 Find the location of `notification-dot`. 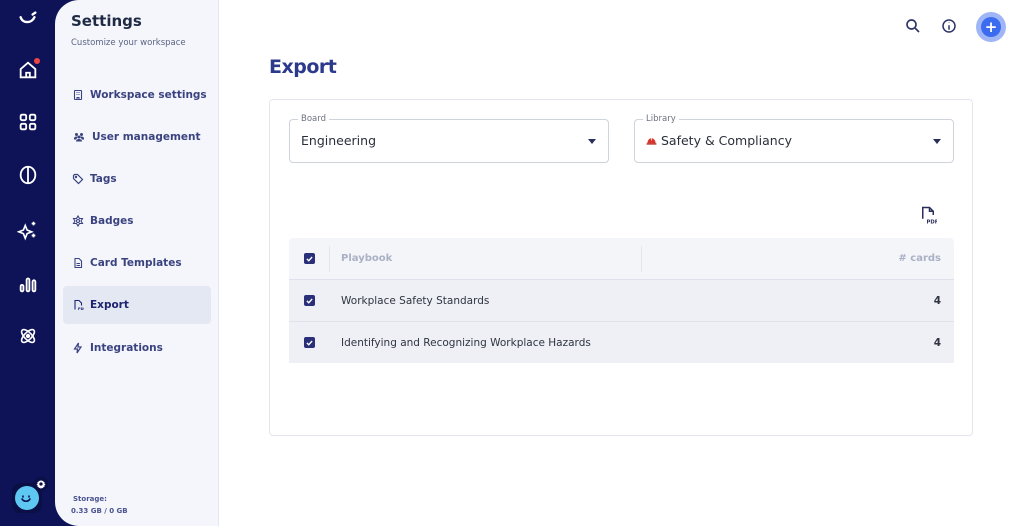

notification-dot is located at coordinates (37, 61).